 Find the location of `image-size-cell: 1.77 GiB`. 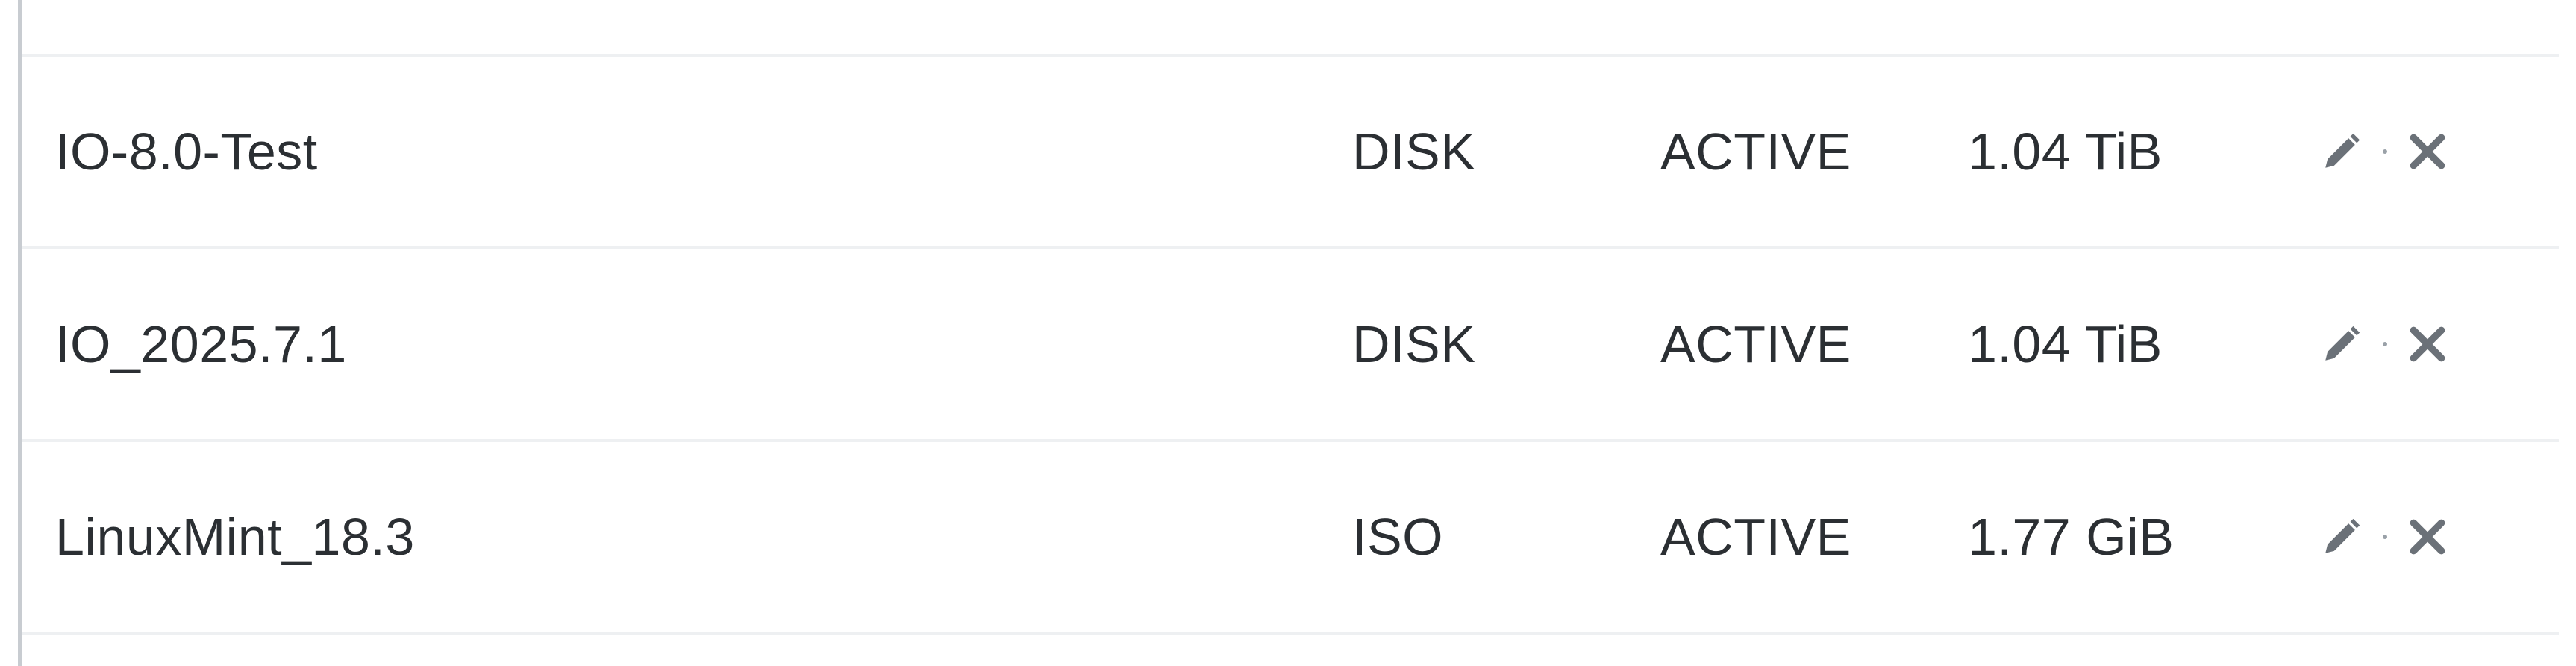

image-size-cell: 1.77 GiB is located at coordinates (2071, 537).